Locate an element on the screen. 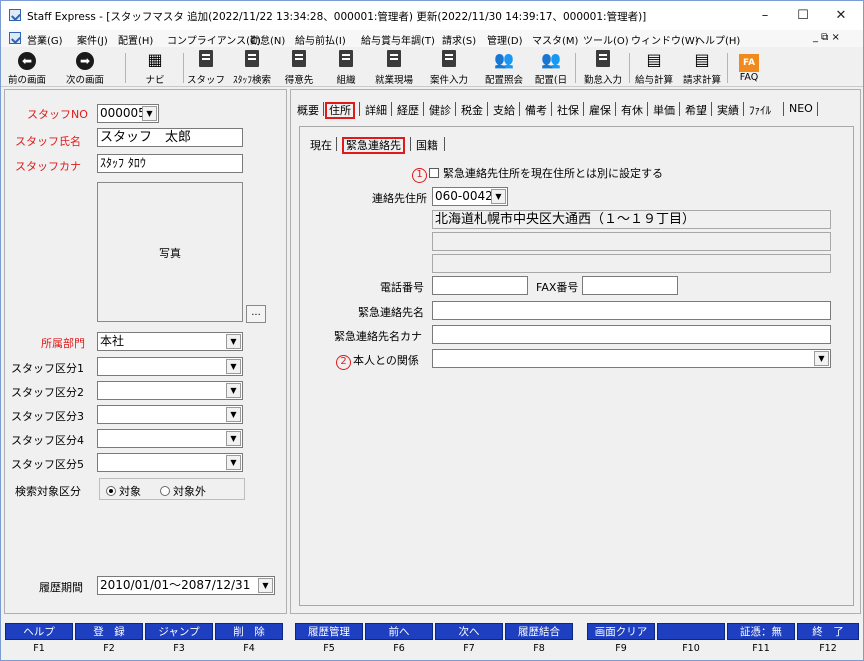 Image resolution: width=864 pixels, height=661 pixels. menu-item-kyuyo: 給与賞与年調(T) is located at coordinates (398, 39).